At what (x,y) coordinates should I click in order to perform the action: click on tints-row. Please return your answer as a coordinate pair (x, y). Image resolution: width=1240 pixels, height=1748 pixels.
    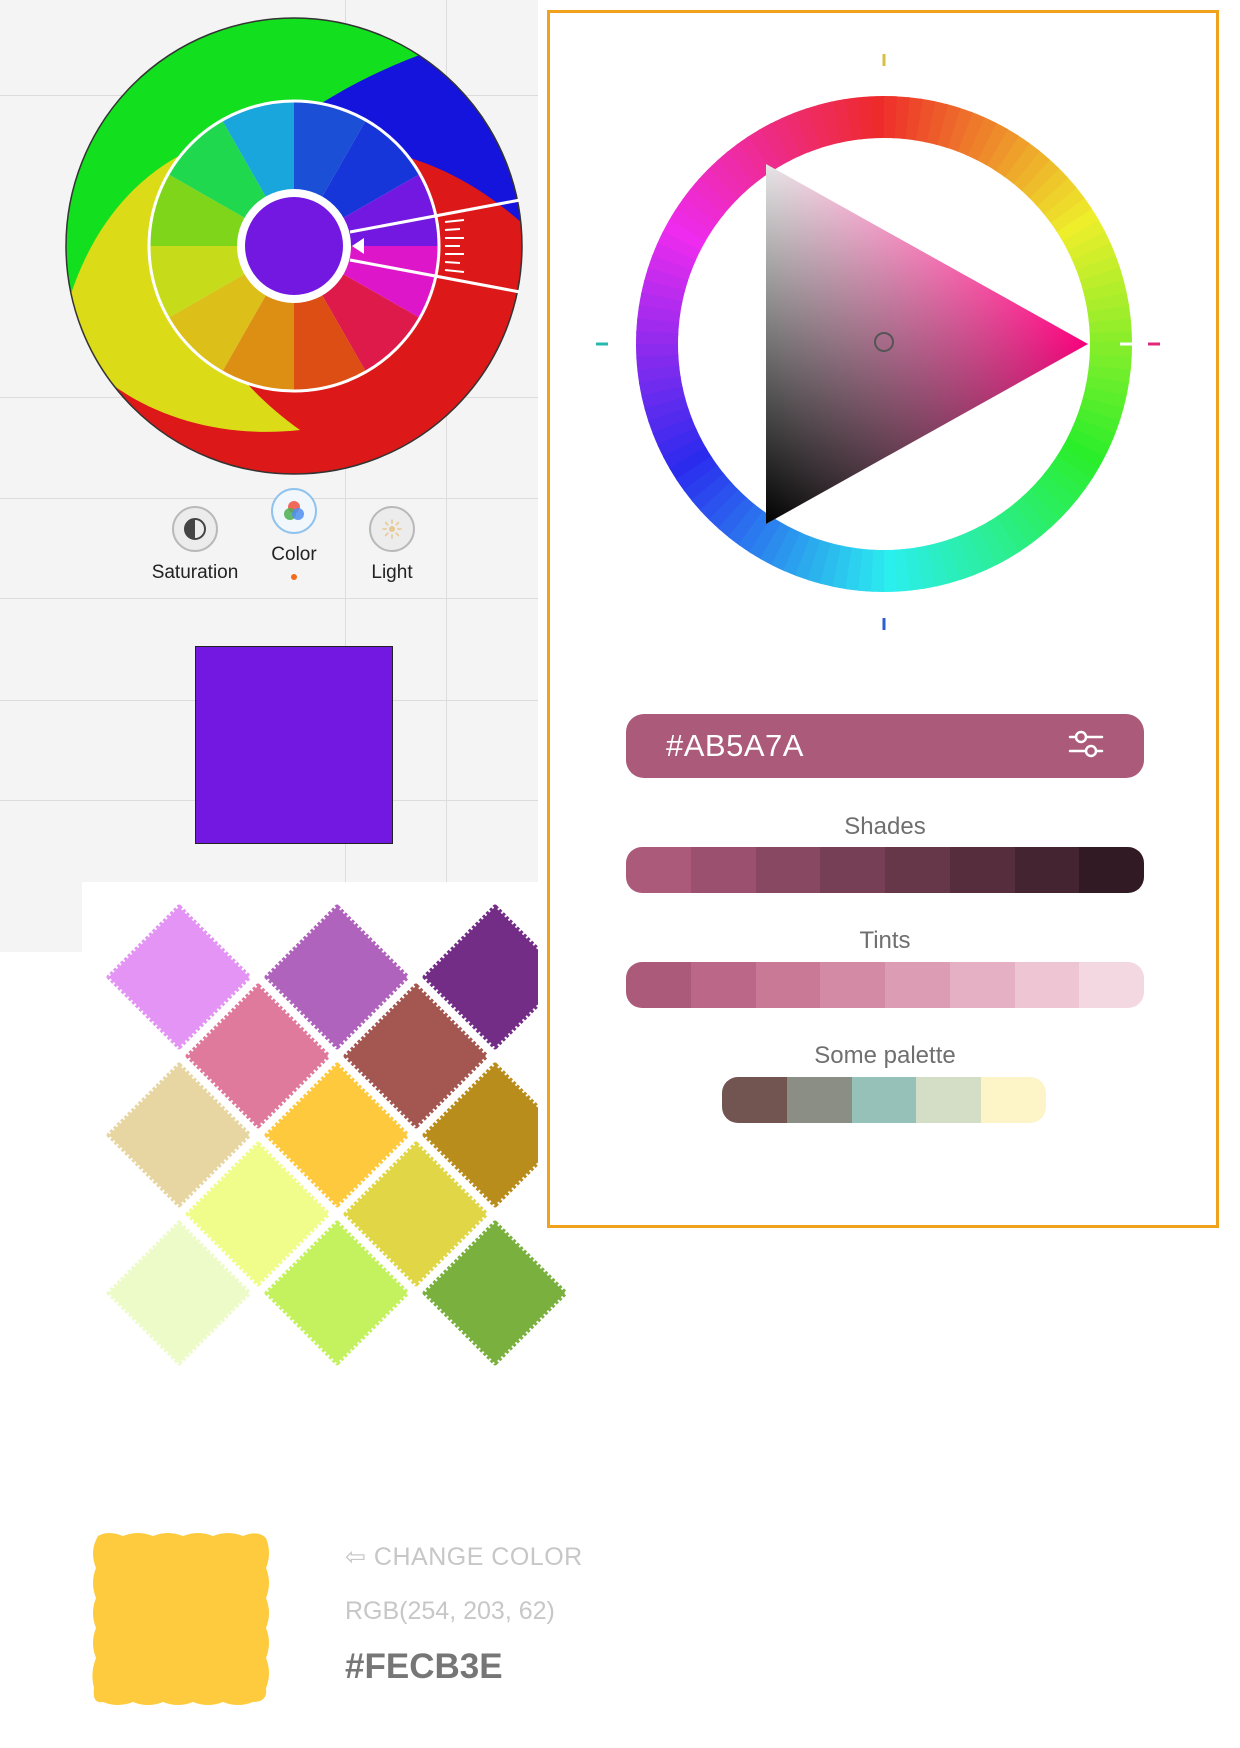
    Looking at the image, I should click on (885, 985).